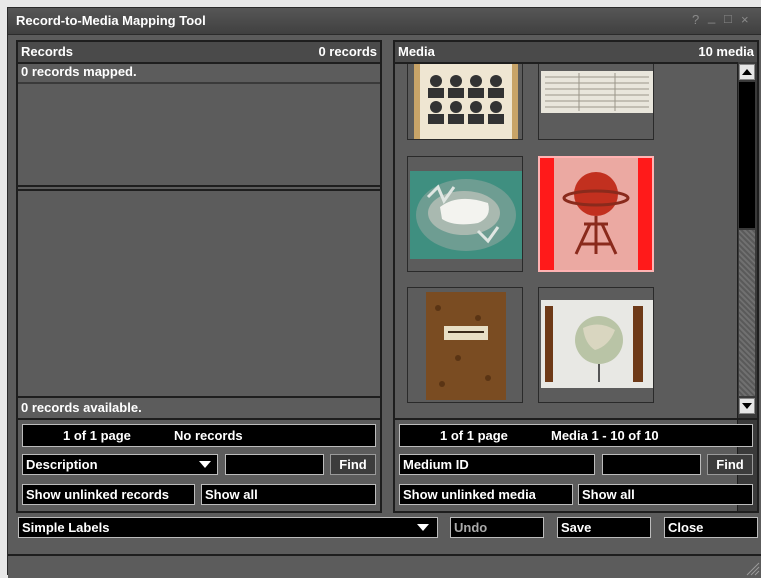 The image size is (761, 578). What do you see at coordinates (711, 16) in the screenshot?
I see `minimize-icon: _` at bounding box center [711, 16].